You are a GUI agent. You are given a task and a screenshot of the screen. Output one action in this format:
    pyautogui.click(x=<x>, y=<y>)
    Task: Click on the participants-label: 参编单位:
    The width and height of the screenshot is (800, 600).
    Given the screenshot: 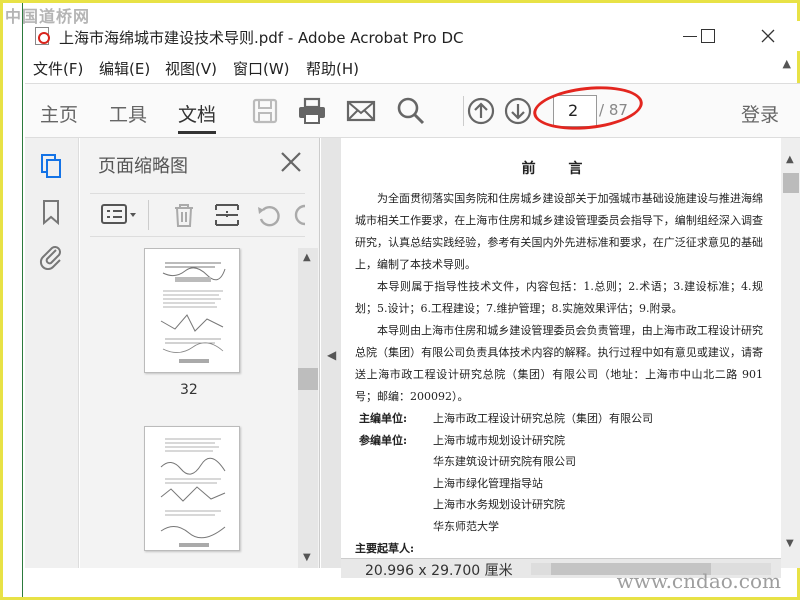 What is the action you would take?
    pyautogui.click(x=383, y=440)
    